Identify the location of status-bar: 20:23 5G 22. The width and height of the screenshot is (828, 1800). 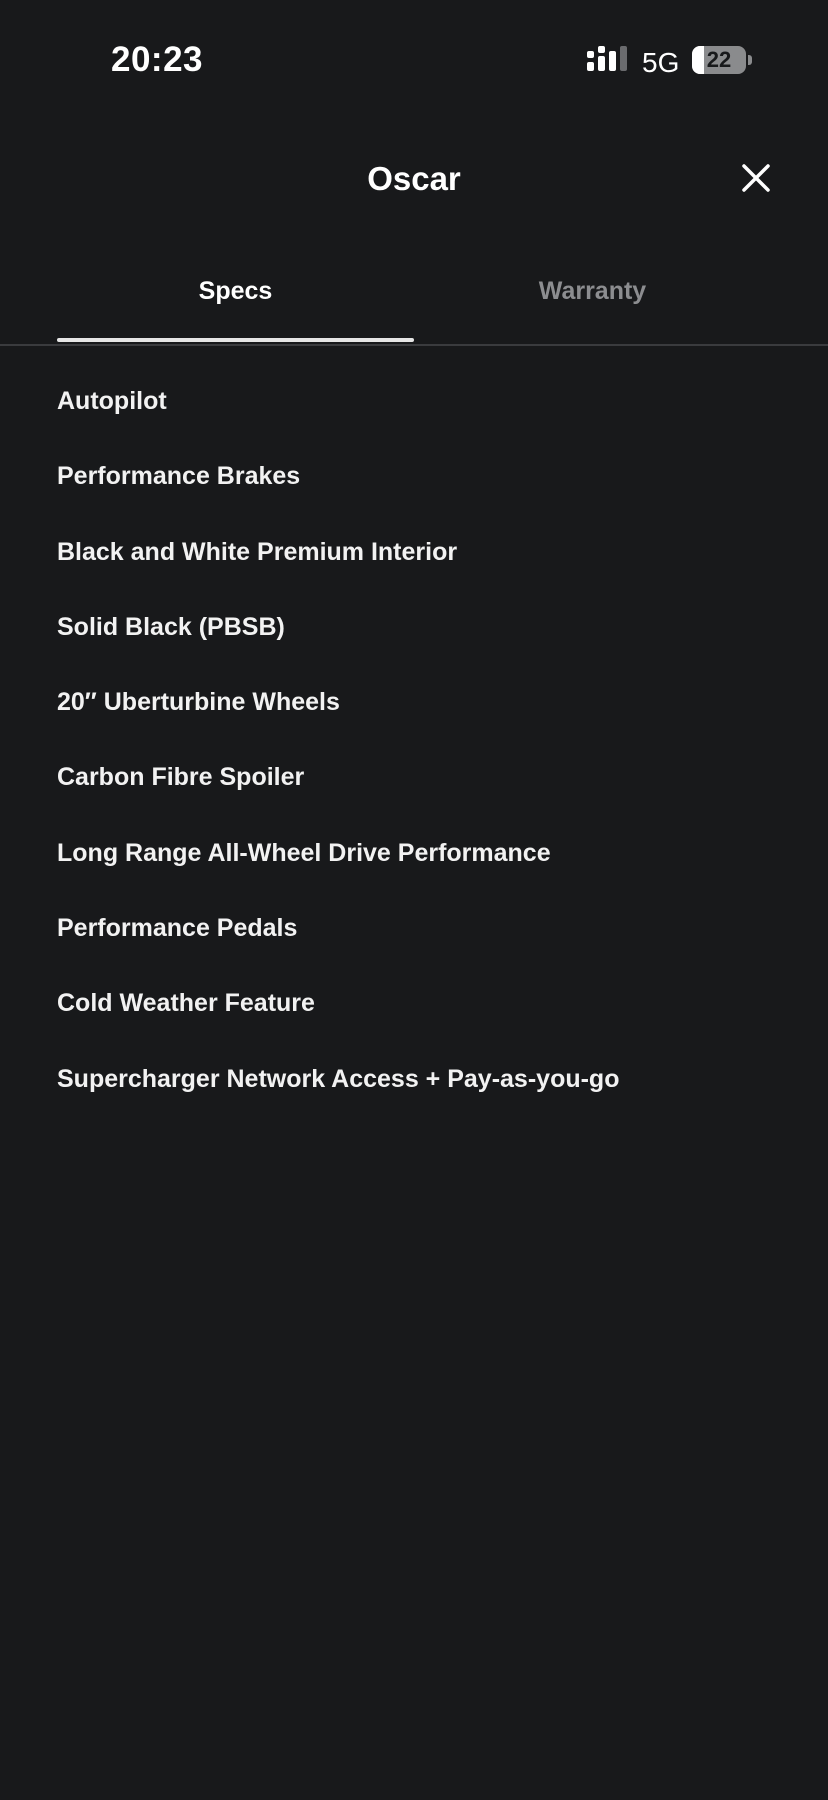
(414, 60).